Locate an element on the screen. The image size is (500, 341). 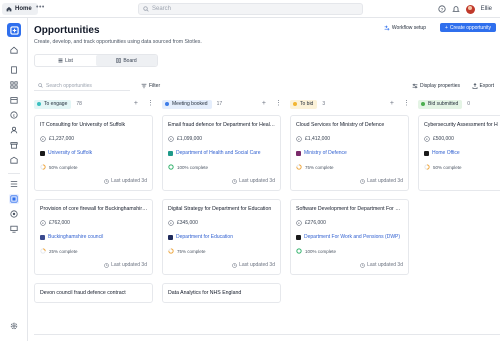
plus-icon: + is located at coordinates (446, 27).